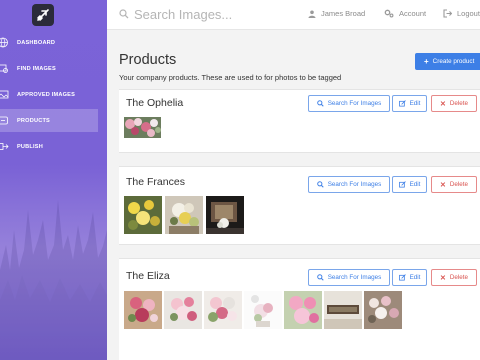  I want to click on sidebar-item-find-images: FIND IMAGES, so click(53, 68).